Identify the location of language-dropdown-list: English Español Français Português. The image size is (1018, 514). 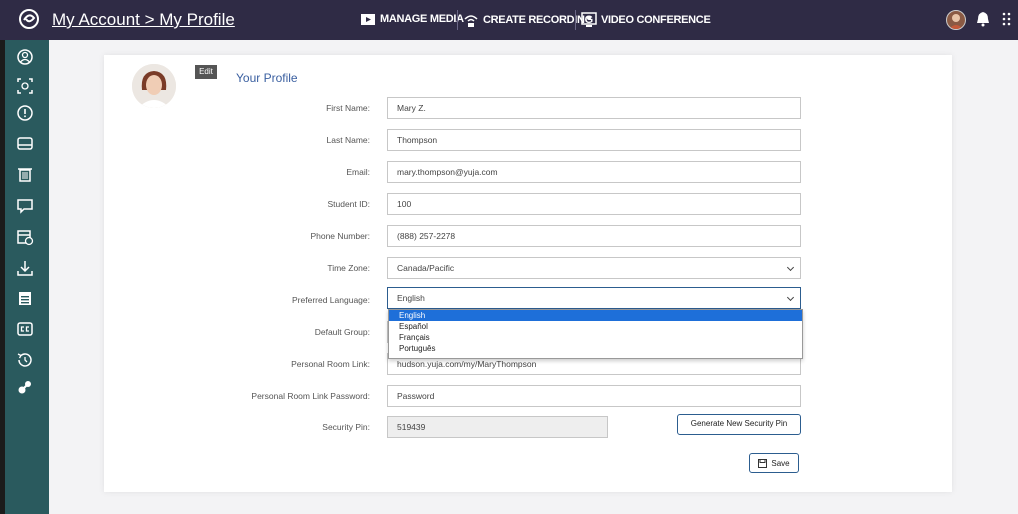
(595, 334).